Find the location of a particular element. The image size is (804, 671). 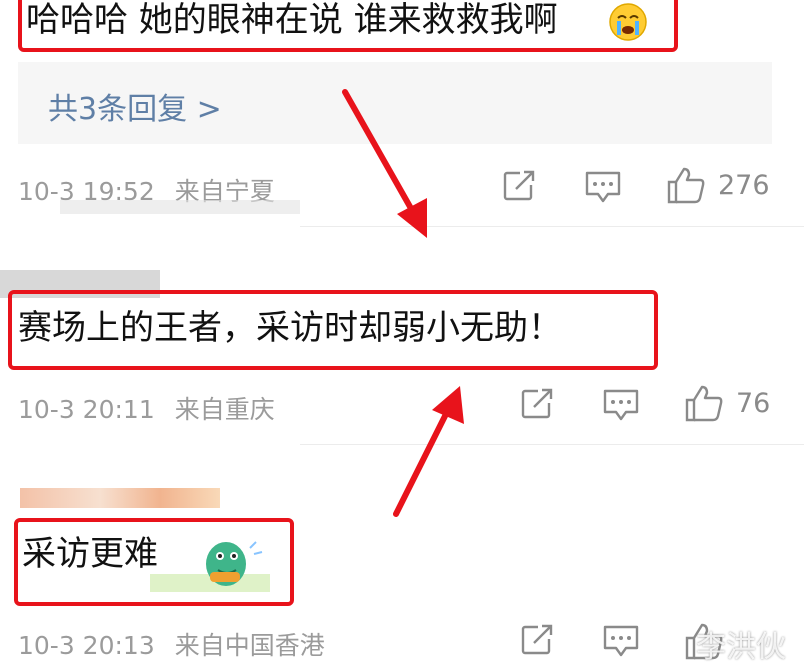

dinosaur-sticker is located at coordinates (210, 565).